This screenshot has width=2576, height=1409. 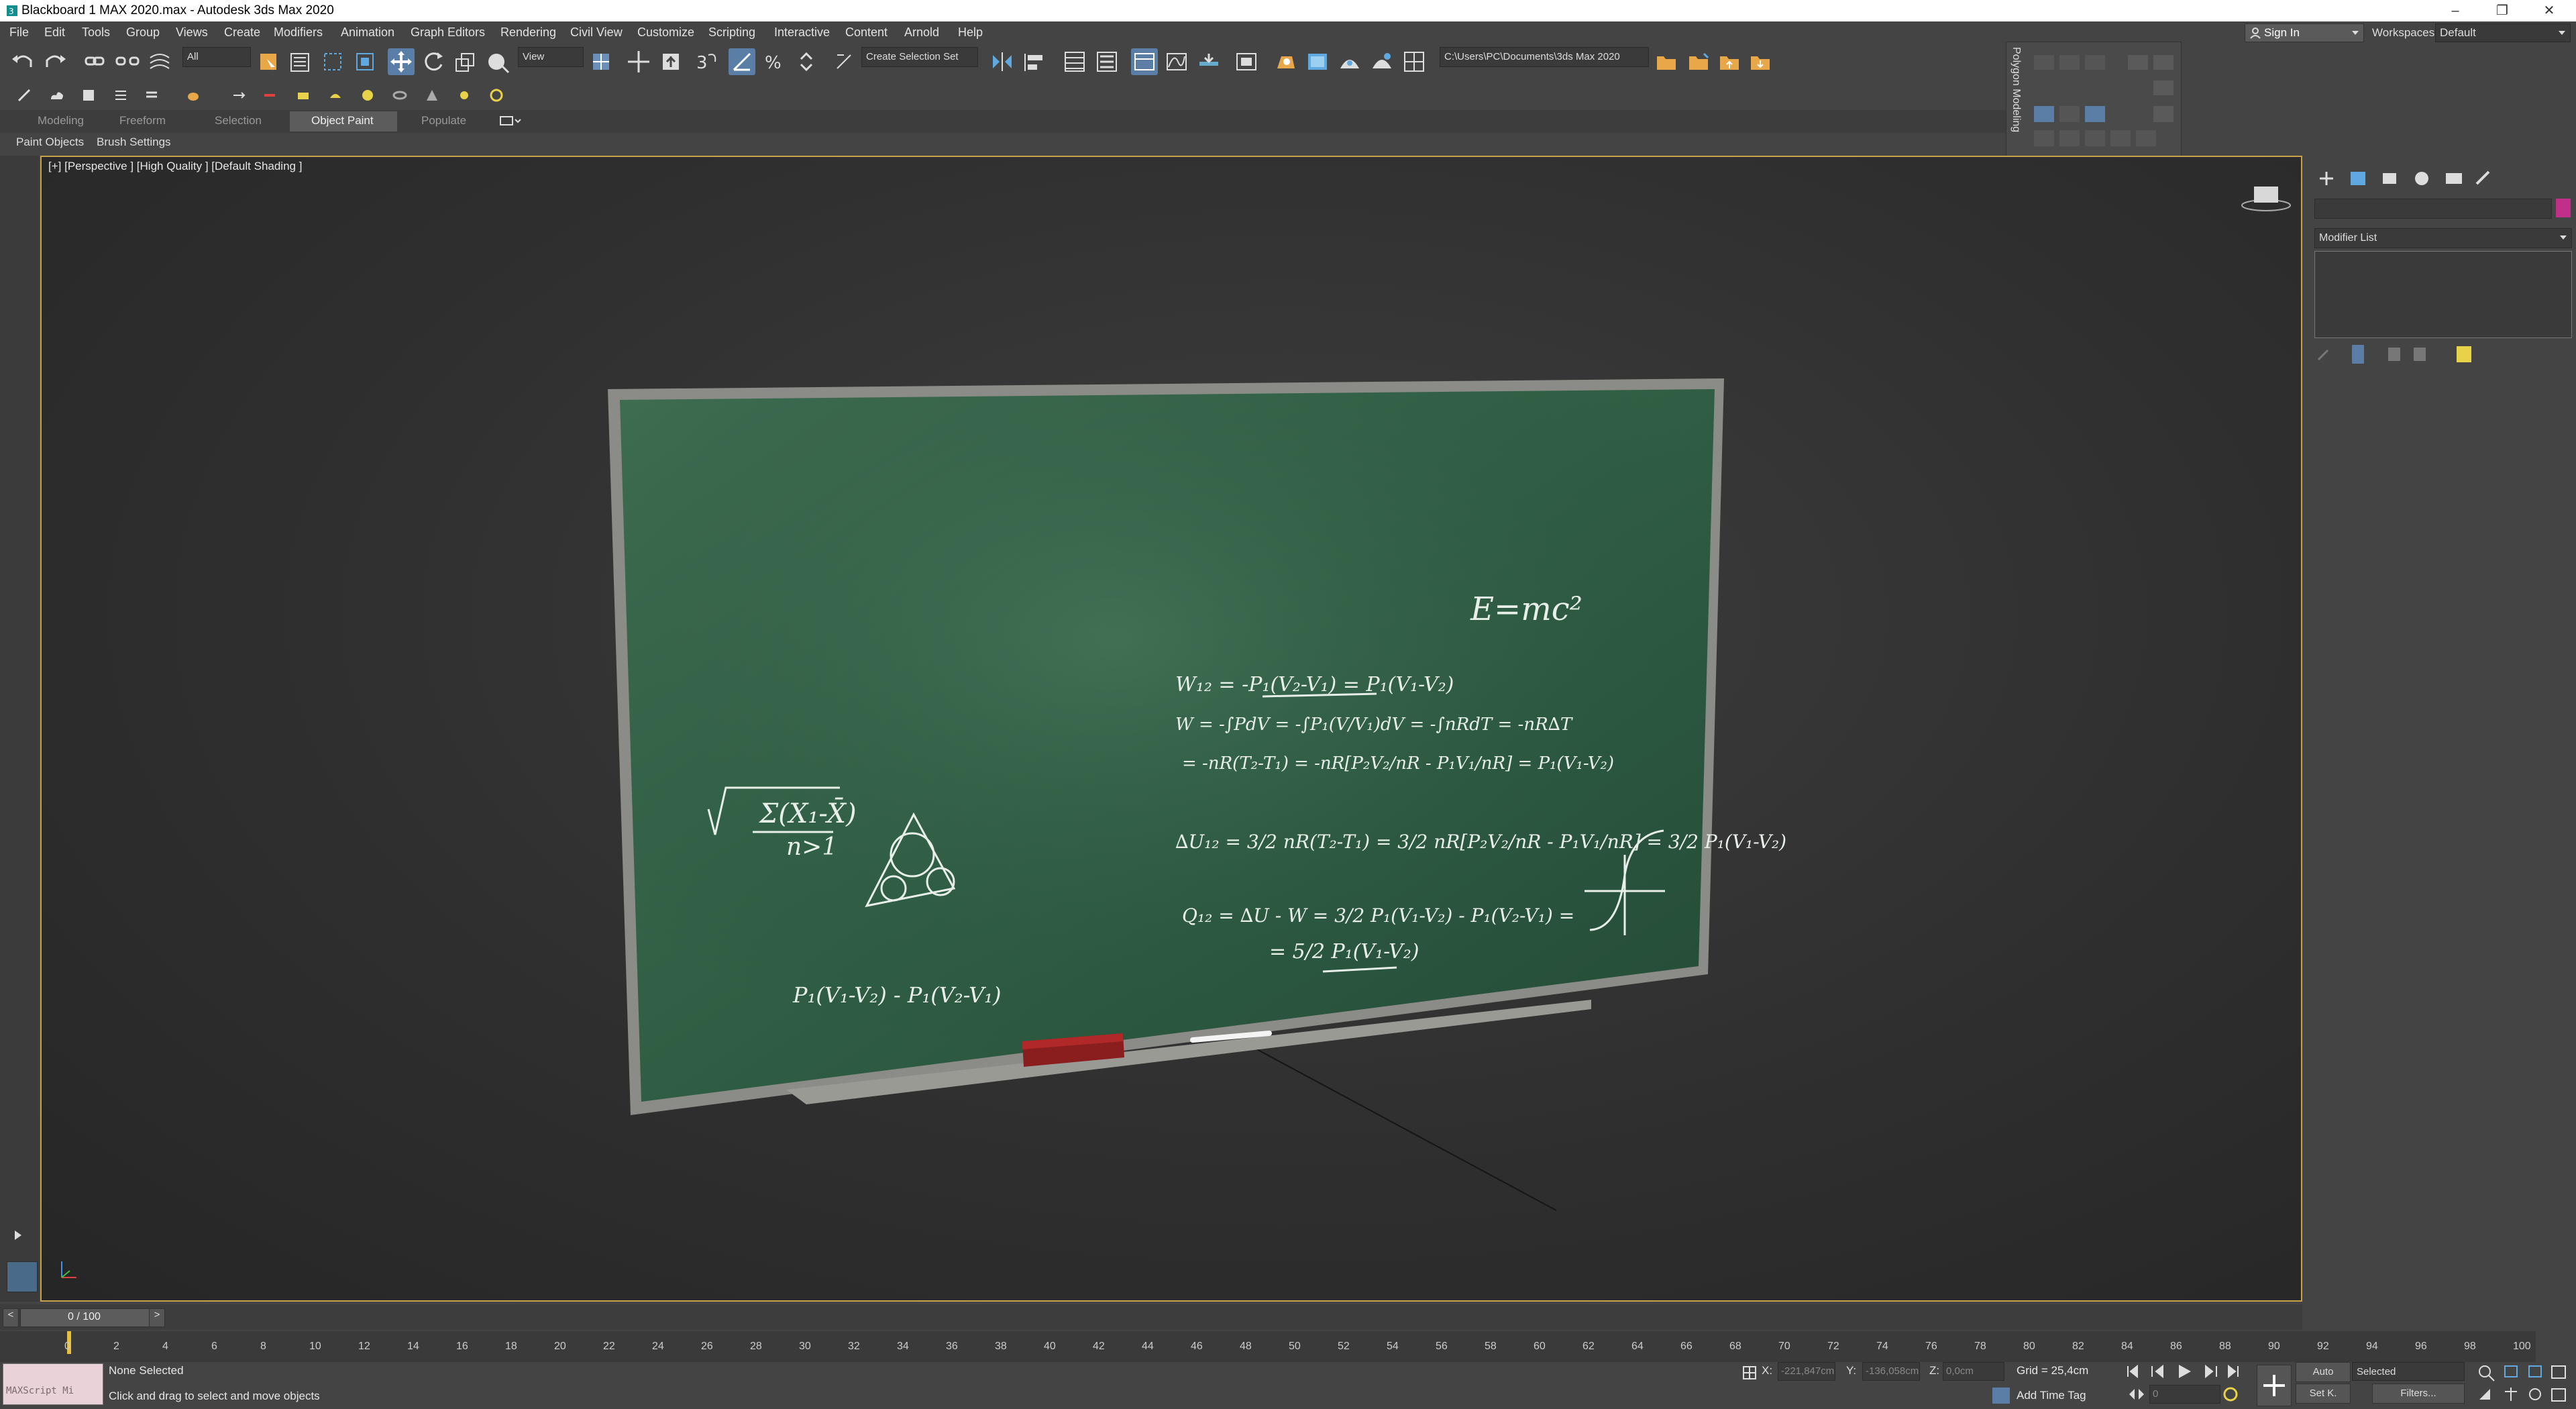 What do you see at coordinates (1698, 61) in the screenshot?
I see `folder-set-icon` at bounding box center [1698, 61].